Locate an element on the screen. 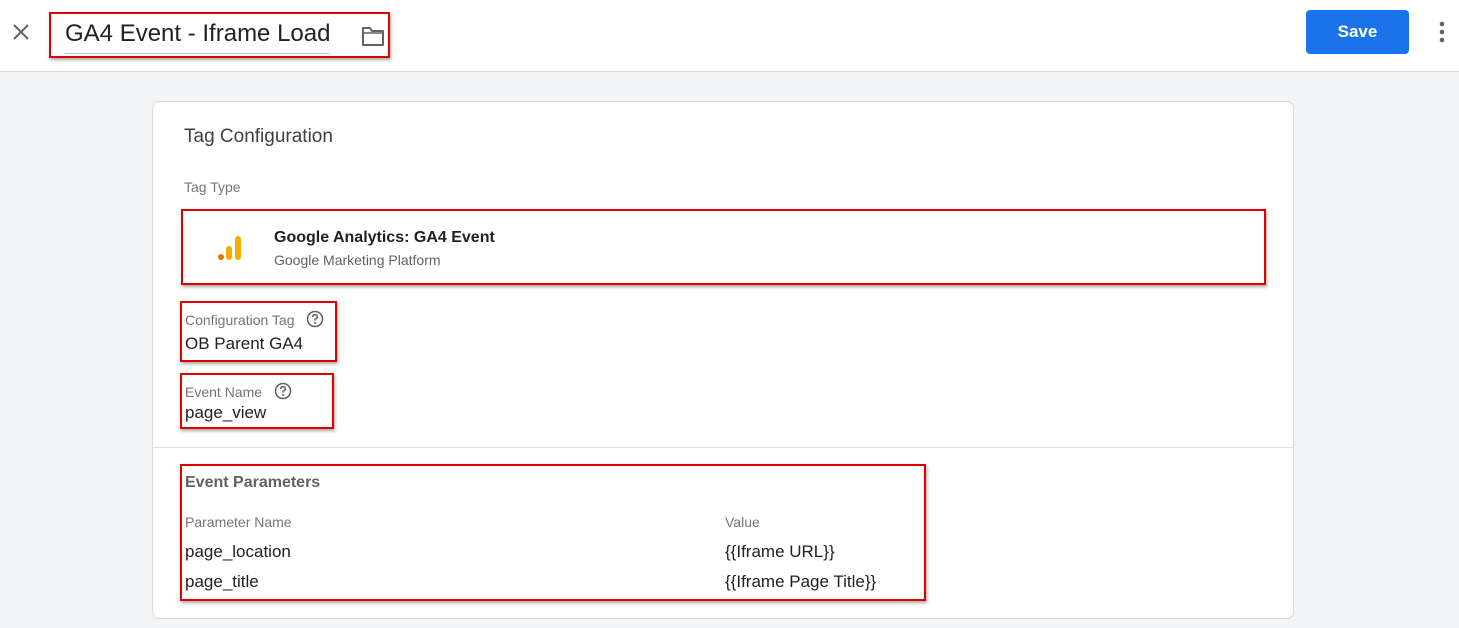 This screenshot has height=628, width=1459. tag-name-input: GA4 Event - Iframe Load is located at coordinates (198, 37).